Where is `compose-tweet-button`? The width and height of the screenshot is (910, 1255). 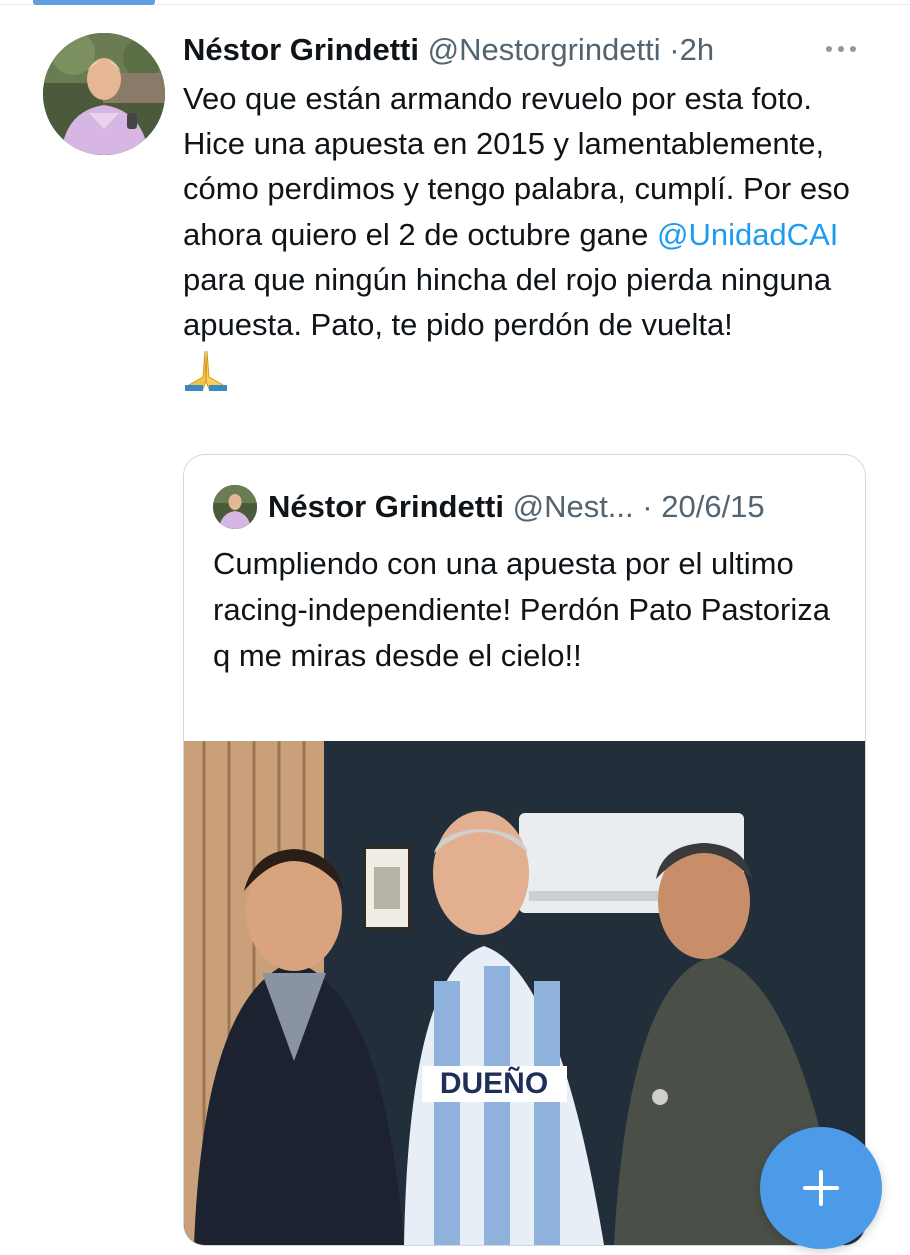
compose-tweet-button is located at coordinates (821, 1188).